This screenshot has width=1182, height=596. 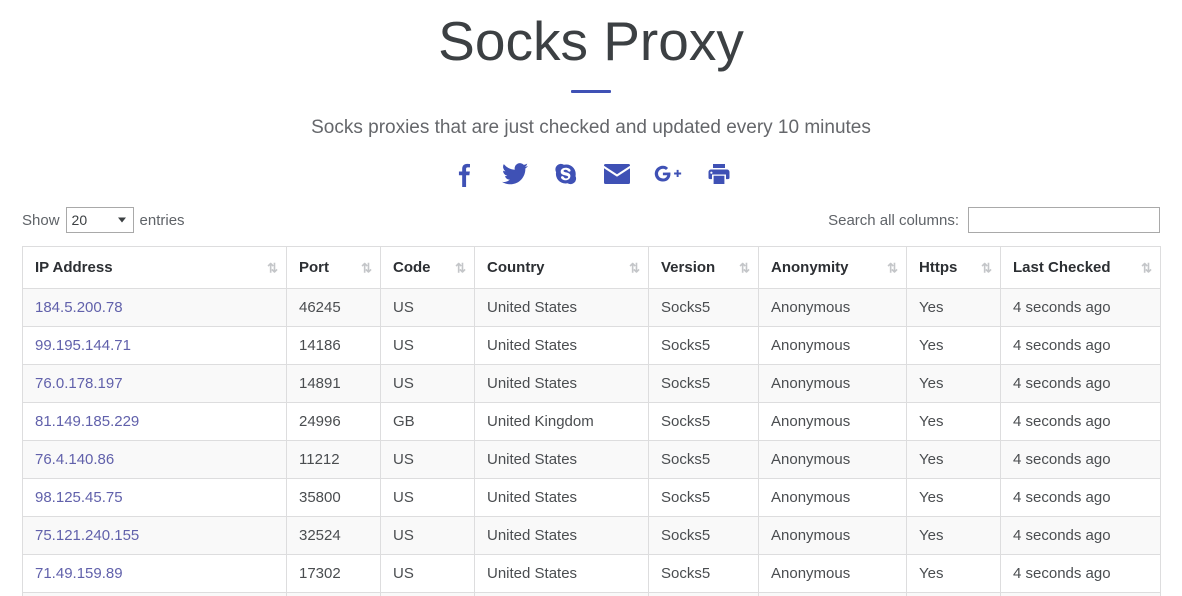 I want to click on ip-address-link: 71.49.159.89, so click(x=79, y=573).